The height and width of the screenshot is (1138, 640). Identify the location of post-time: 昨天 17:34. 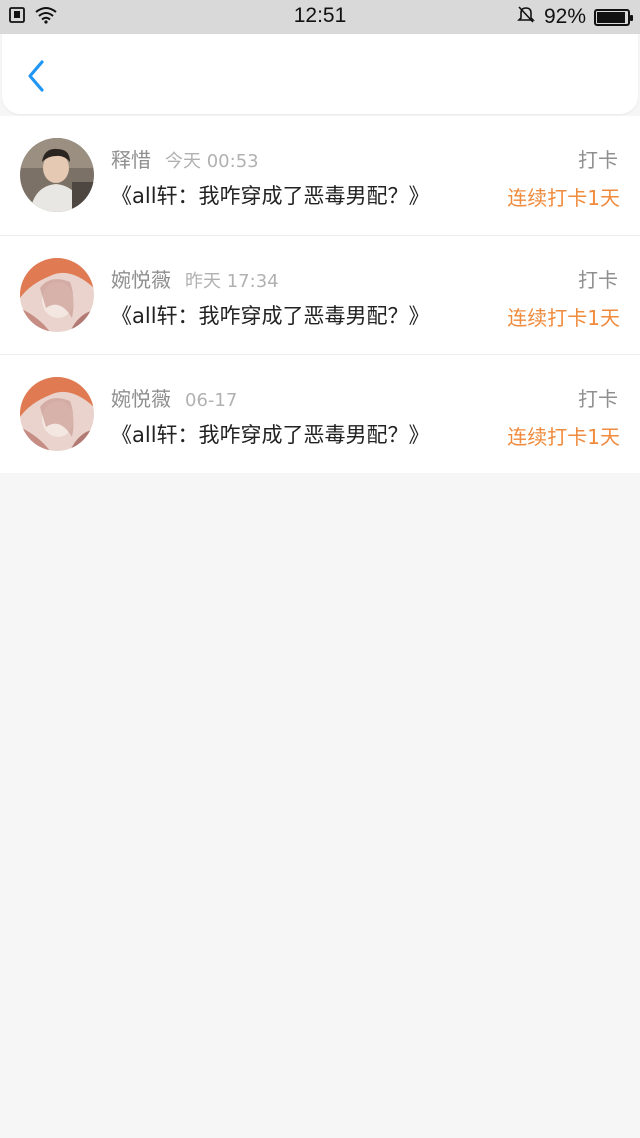
(232, 281).